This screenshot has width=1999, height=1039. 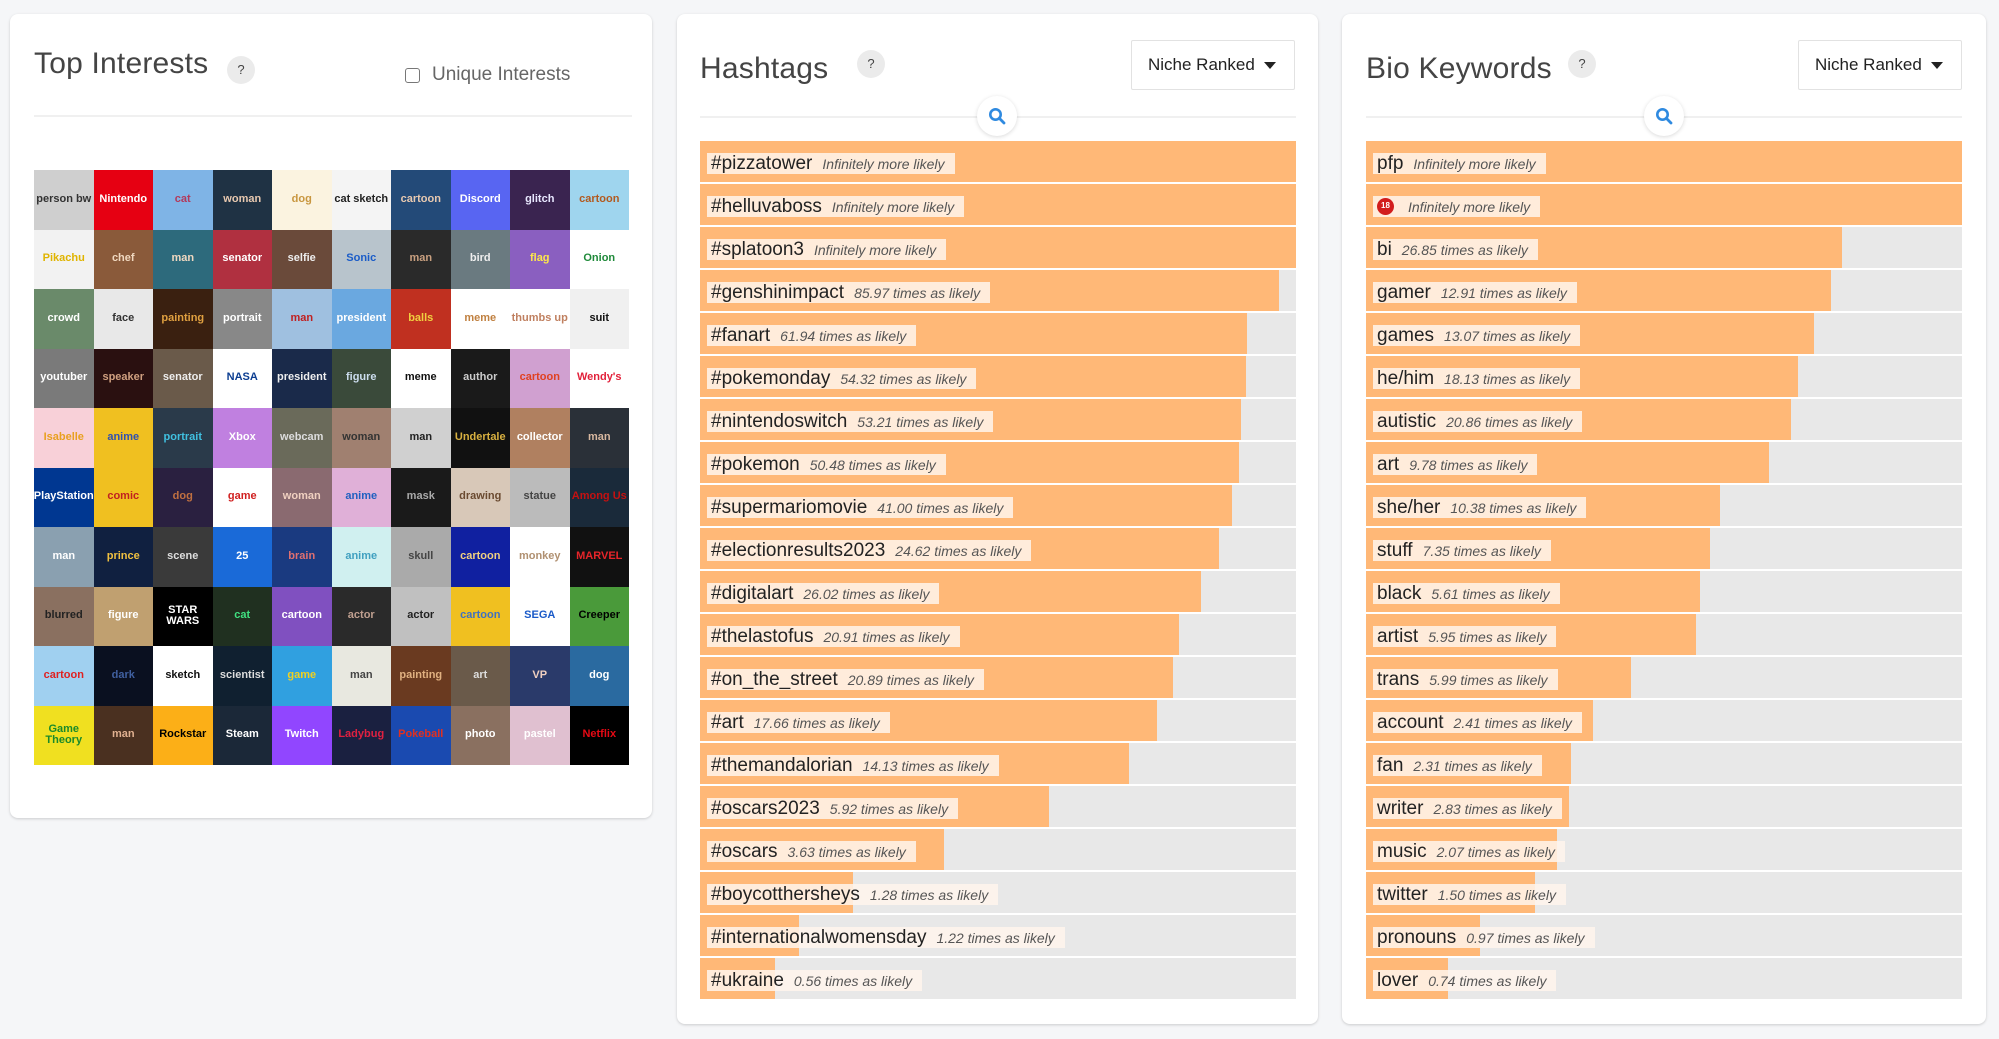 I want to click on hashtag-row: #supermariomovie 41.00 times as likely, so click(x=998, y=505).